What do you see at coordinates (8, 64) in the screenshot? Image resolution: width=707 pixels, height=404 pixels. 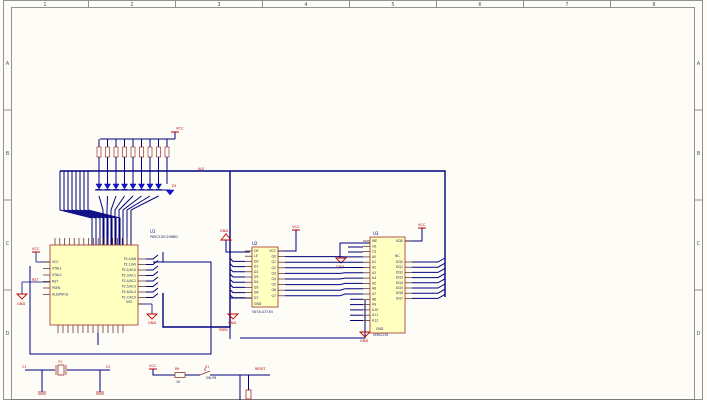 I see `frame-row-left-A: A` at bounding box center [8, 64].